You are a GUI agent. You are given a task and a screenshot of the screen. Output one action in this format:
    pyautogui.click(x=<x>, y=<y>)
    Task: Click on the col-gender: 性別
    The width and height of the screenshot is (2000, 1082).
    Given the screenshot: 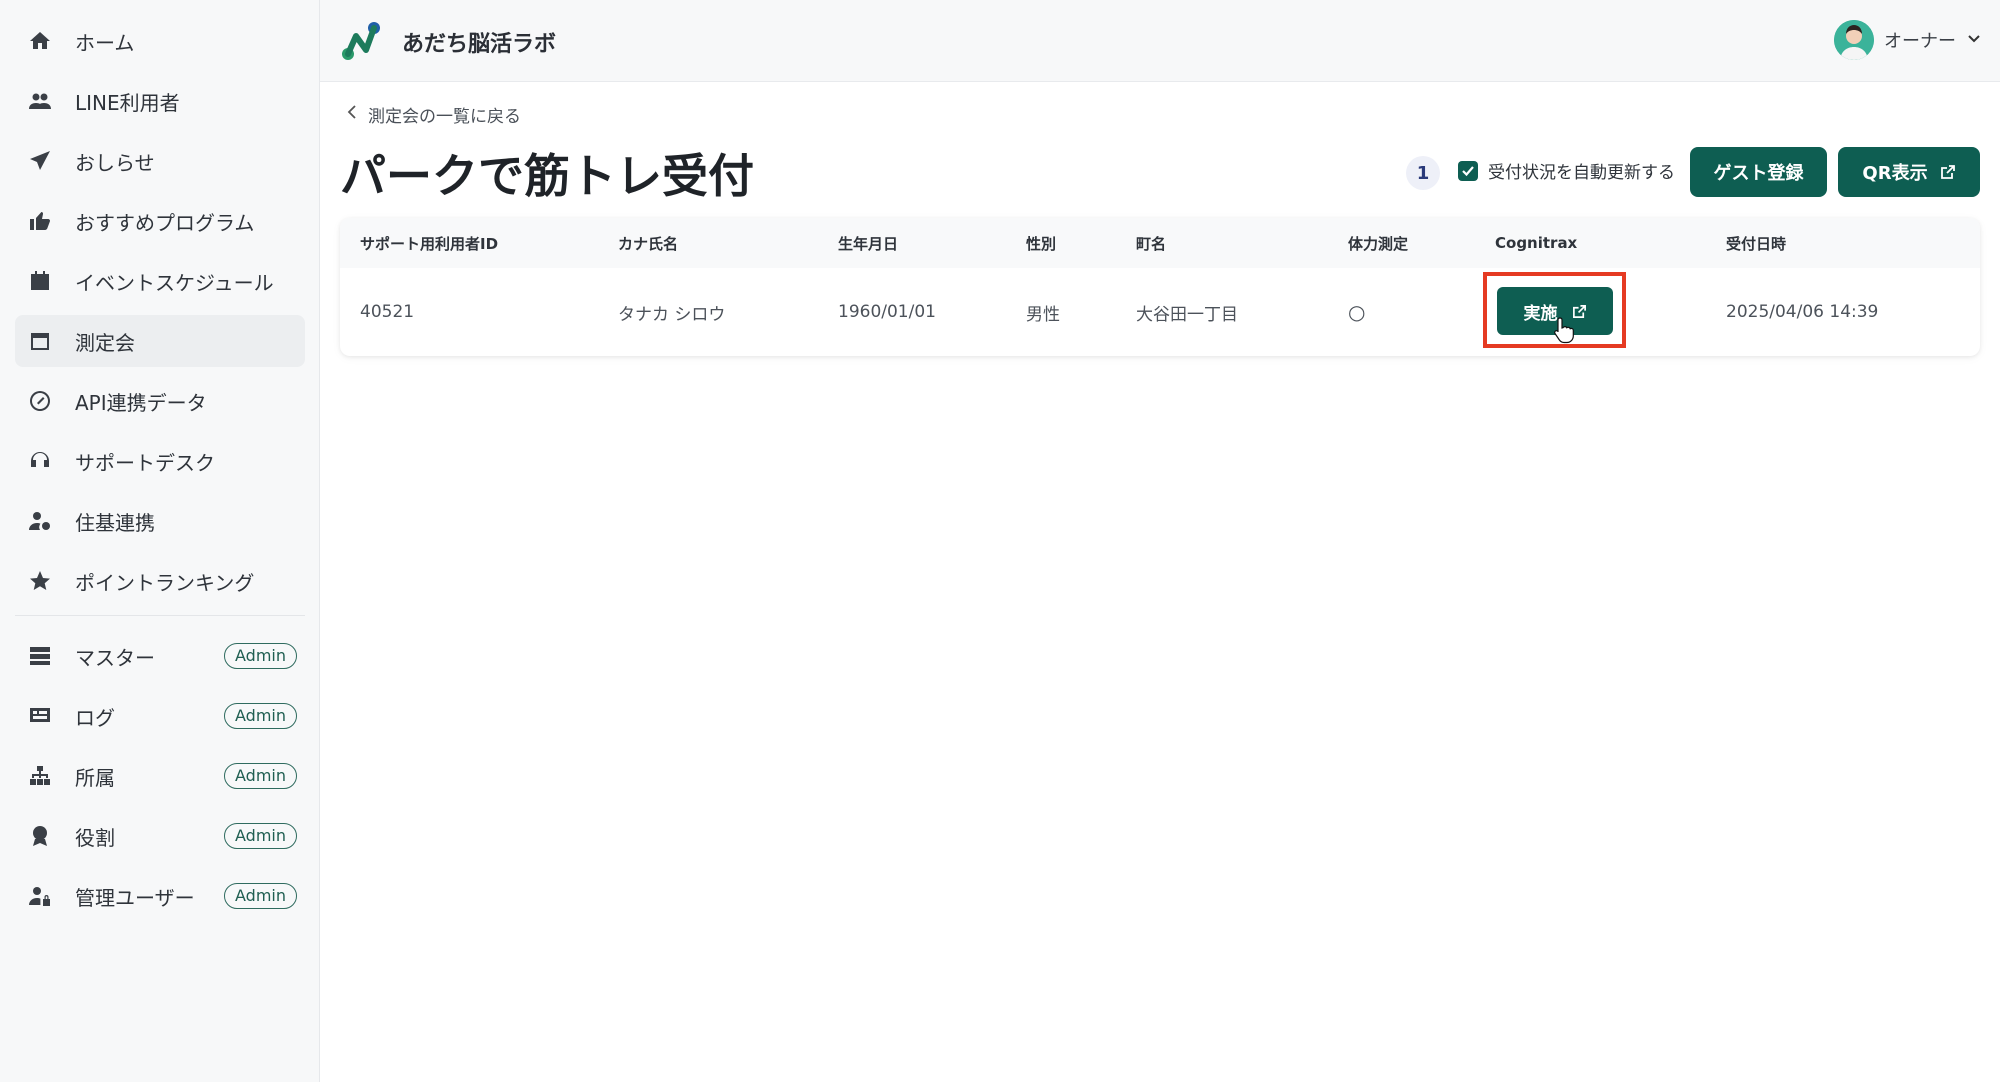 What is the action you would take?
    pyautogui.click(x=1041, y=243)
    